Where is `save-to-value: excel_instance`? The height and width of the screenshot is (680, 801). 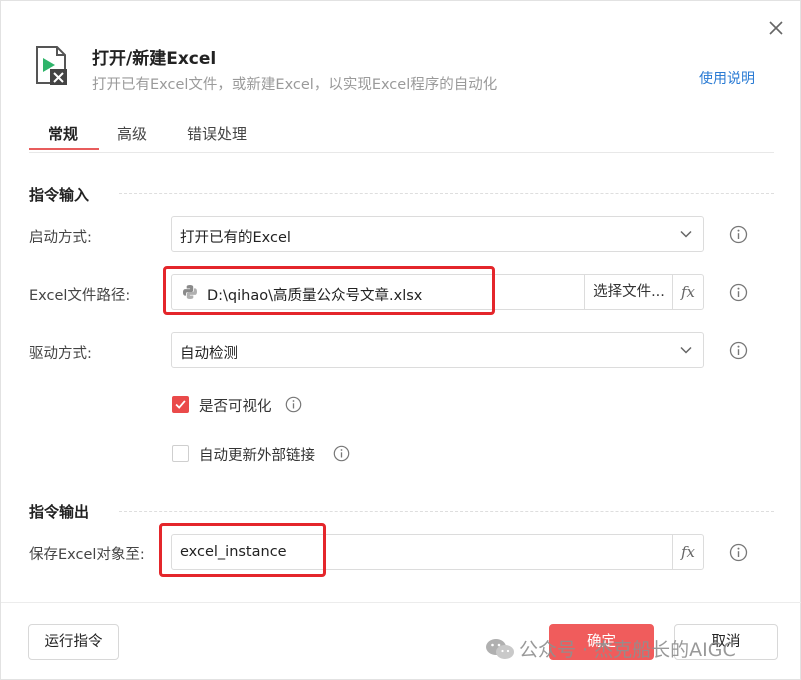
save-to-value: excel_instance is located at coordinates (233, 552).